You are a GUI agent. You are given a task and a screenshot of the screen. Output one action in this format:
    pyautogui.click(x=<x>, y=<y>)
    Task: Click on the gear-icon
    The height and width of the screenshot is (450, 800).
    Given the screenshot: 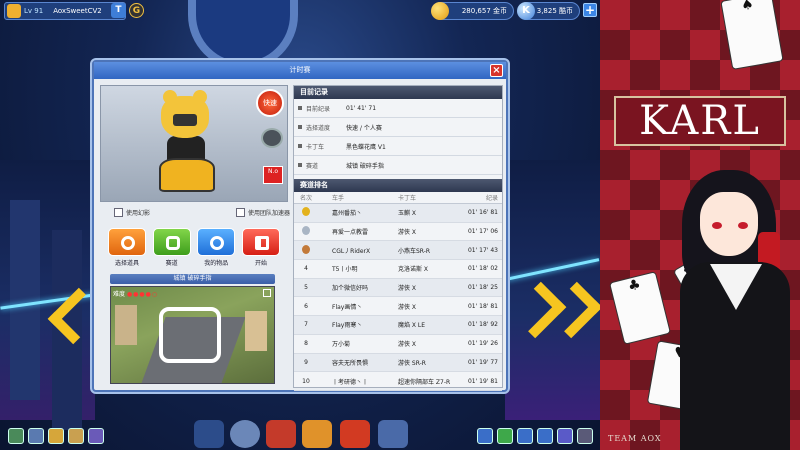 What is the action you would take?
    pyautogui.click(x=585, y=436)
    